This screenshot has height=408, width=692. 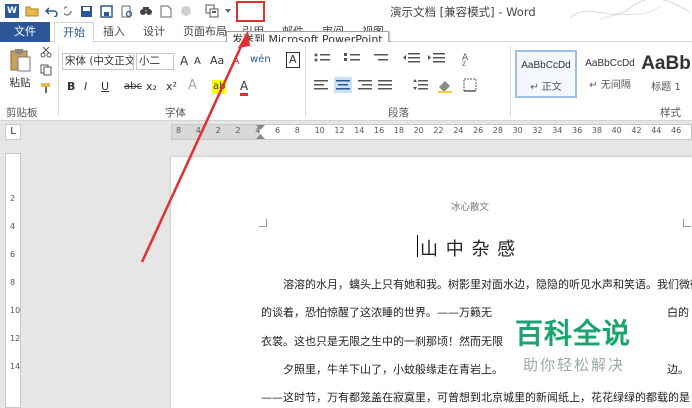 I want to click on bullets-icon, so click(x=322, y=57).